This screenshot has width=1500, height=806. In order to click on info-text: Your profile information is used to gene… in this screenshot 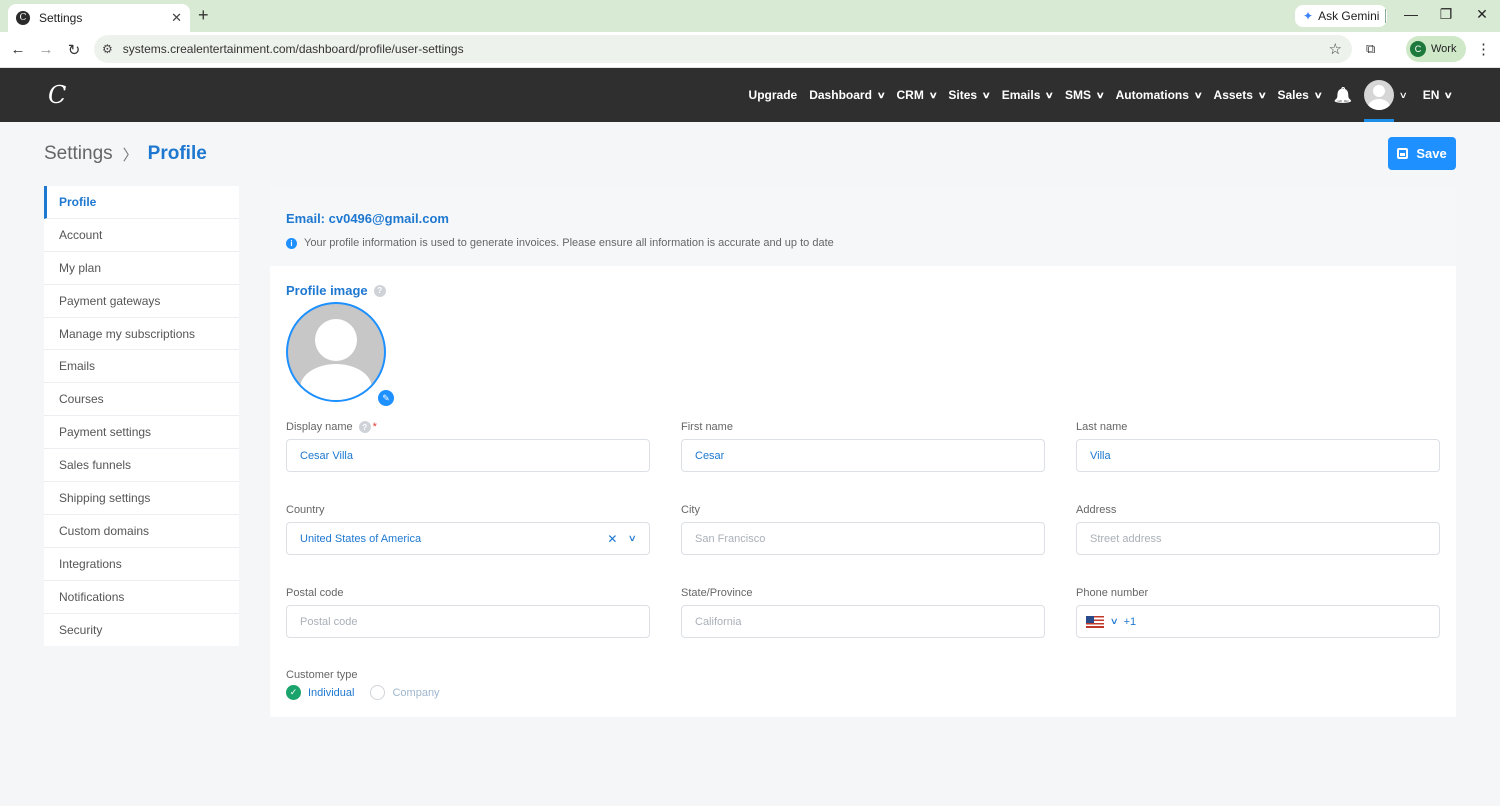, I will do `click(569, 243)`.